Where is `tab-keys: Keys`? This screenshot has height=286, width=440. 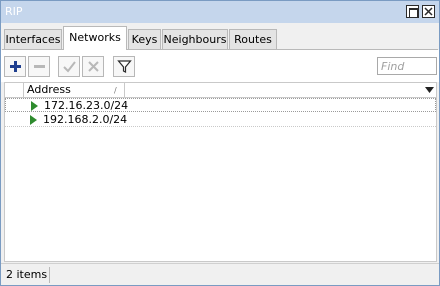 tab-keys: Keys is located at coordinates (144, 39).